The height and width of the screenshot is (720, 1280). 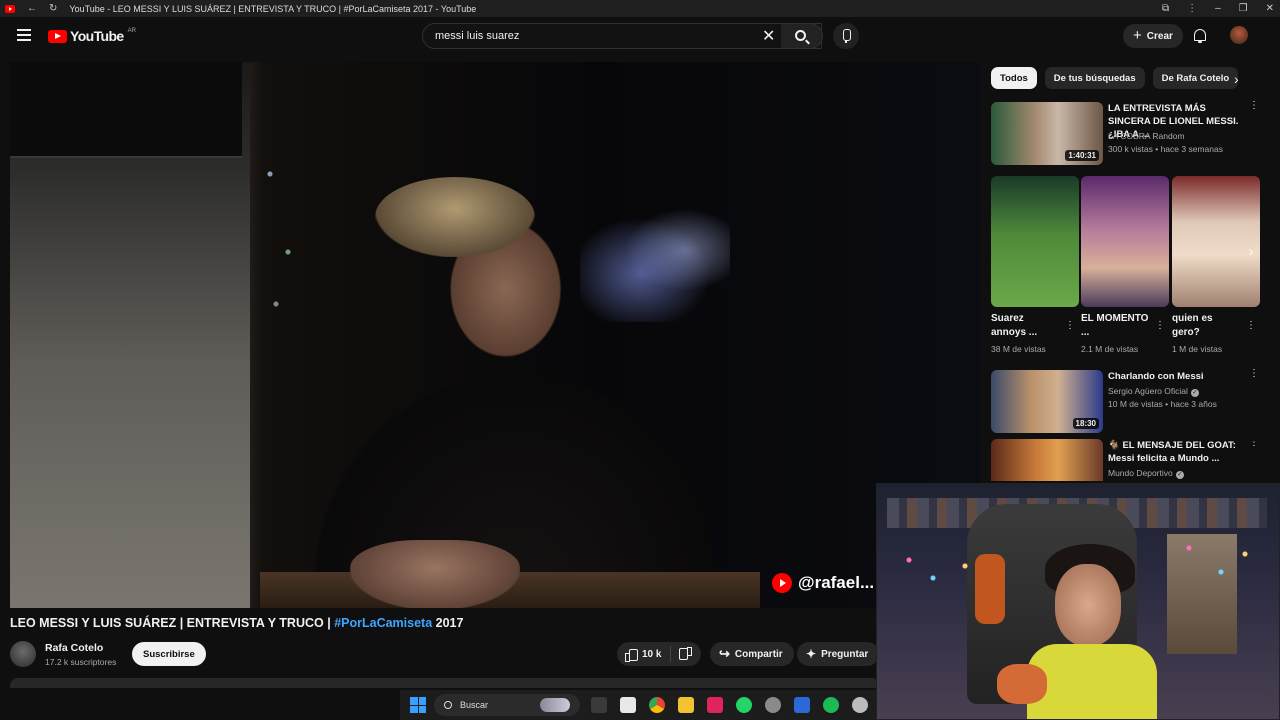 What do you see at coordinates (1146, 136) in the screenshot?
I see `rec-channel: LA COBRA Random` at bounding box center [1146, 136].